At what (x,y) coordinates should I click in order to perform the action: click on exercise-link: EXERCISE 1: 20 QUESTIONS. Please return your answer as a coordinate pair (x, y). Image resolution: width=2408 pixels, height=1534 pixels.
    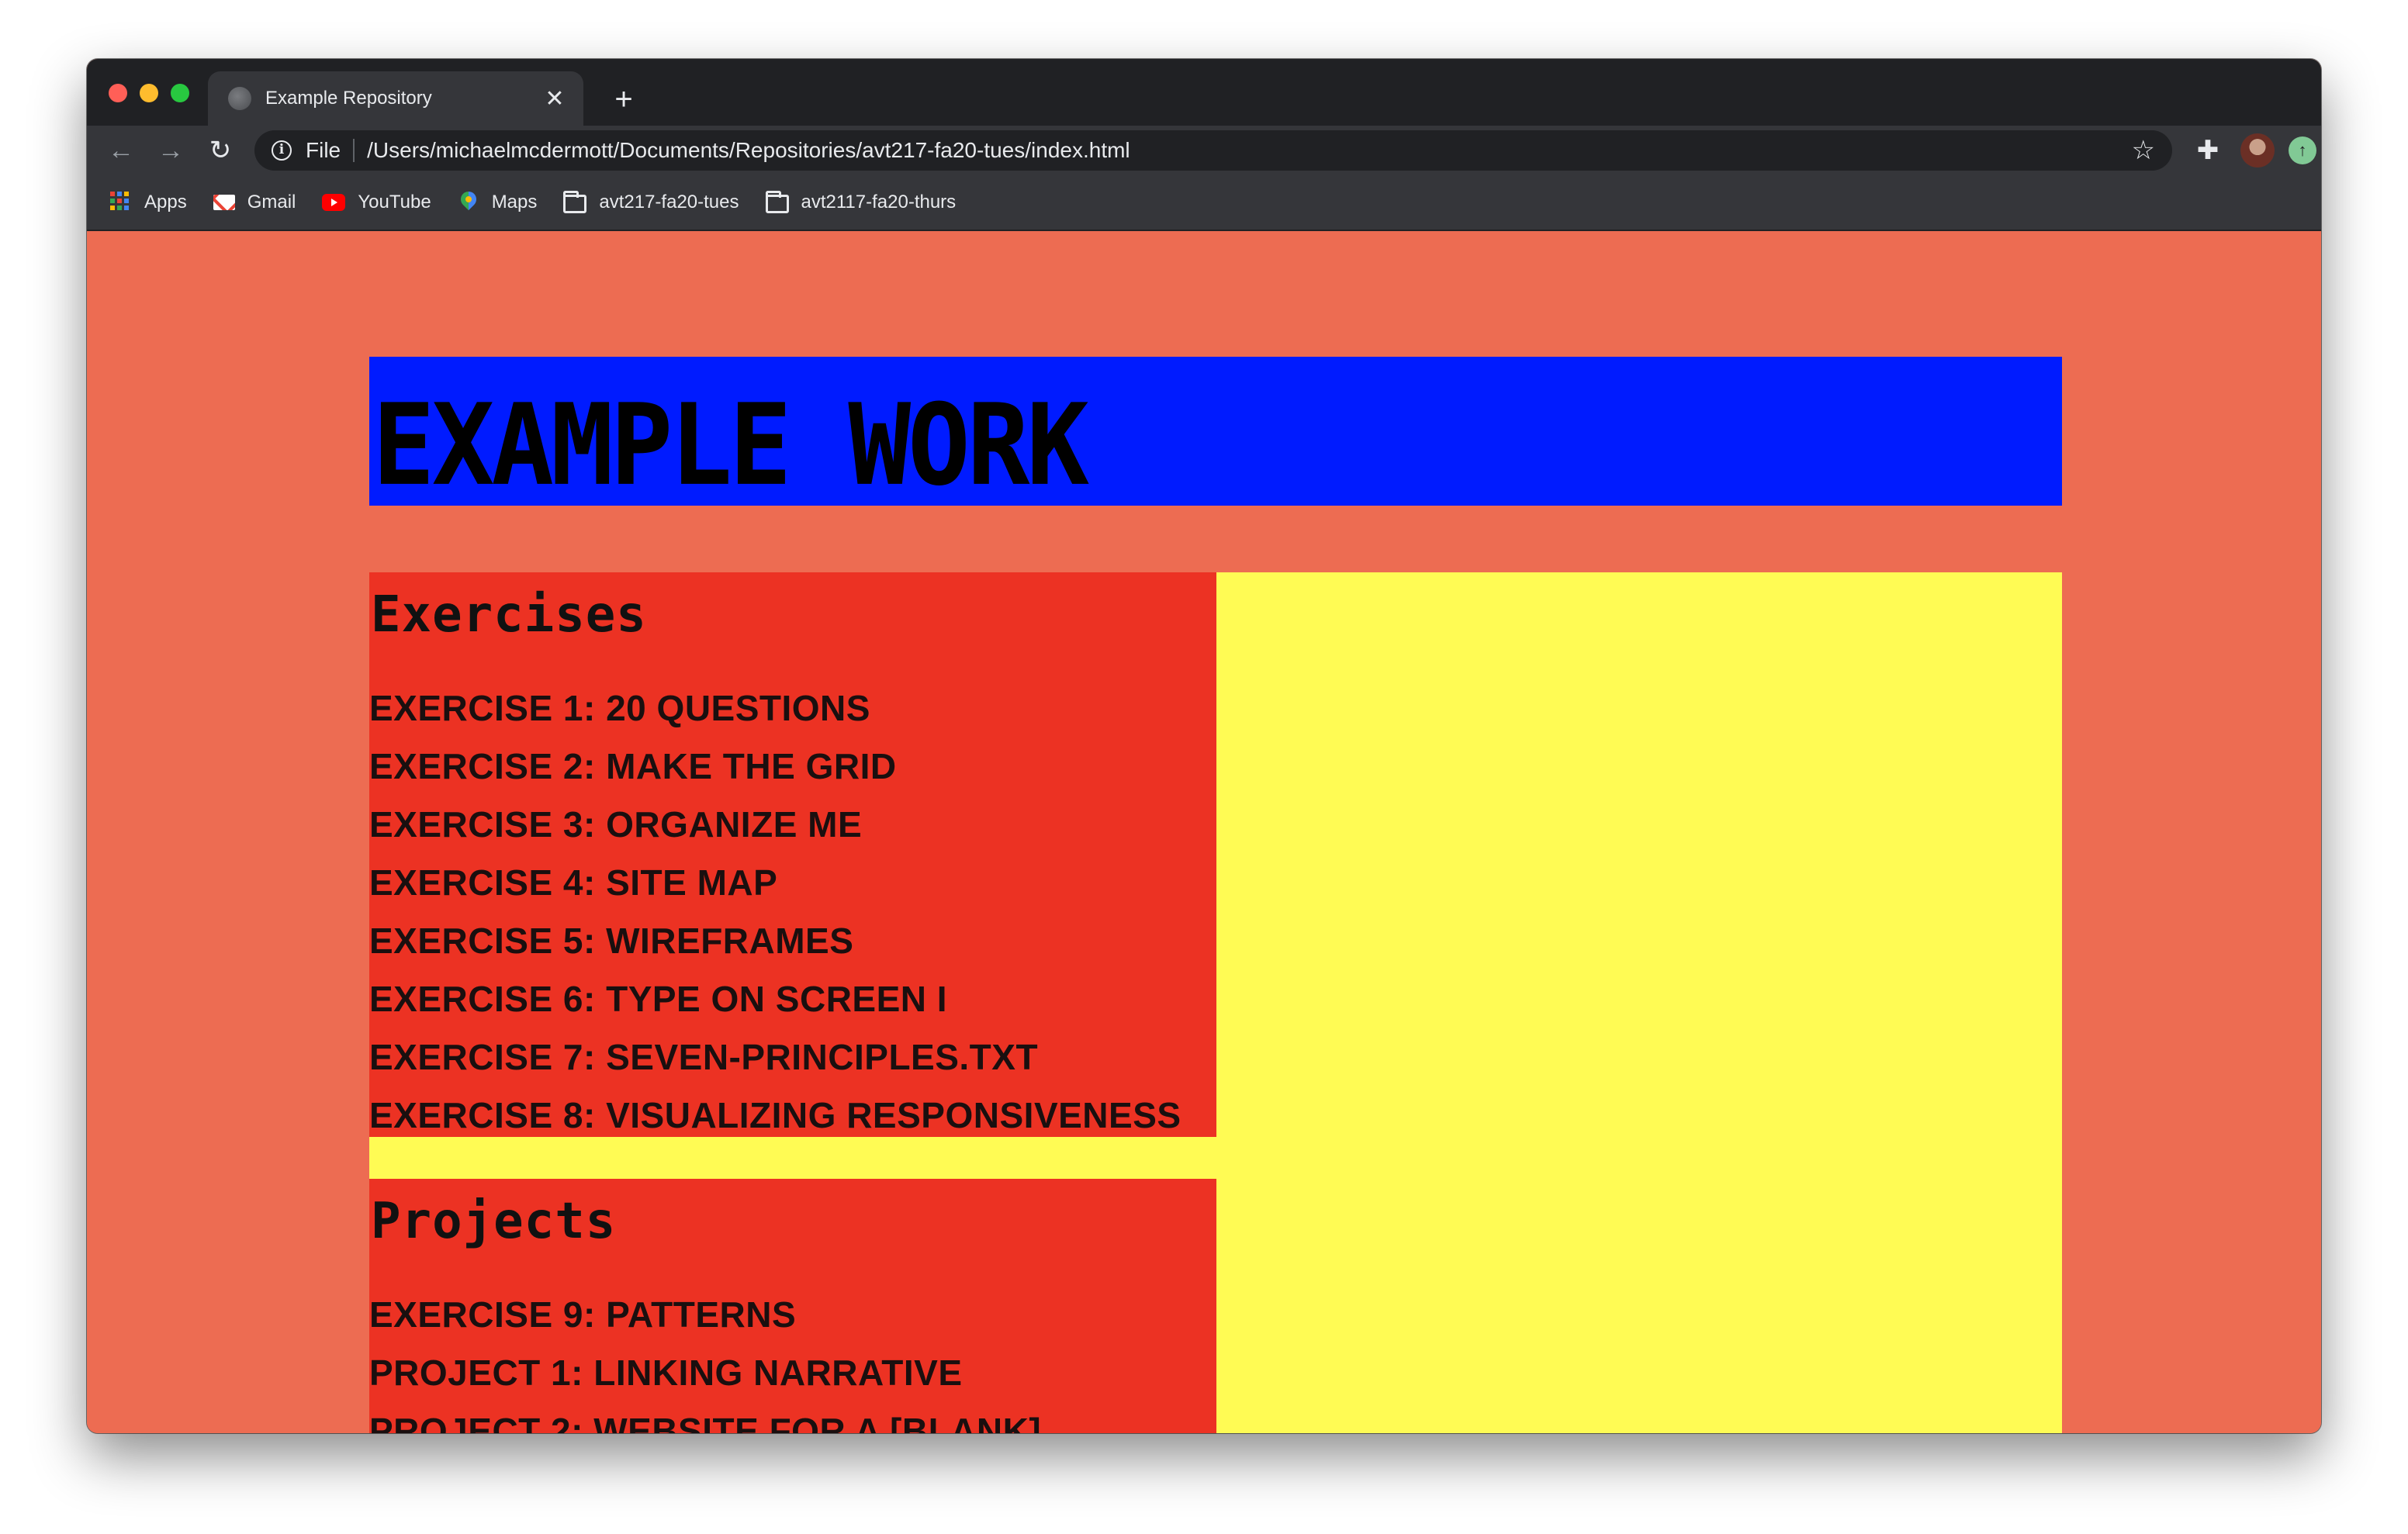
    Looking at the image, I should click on (792, 708).